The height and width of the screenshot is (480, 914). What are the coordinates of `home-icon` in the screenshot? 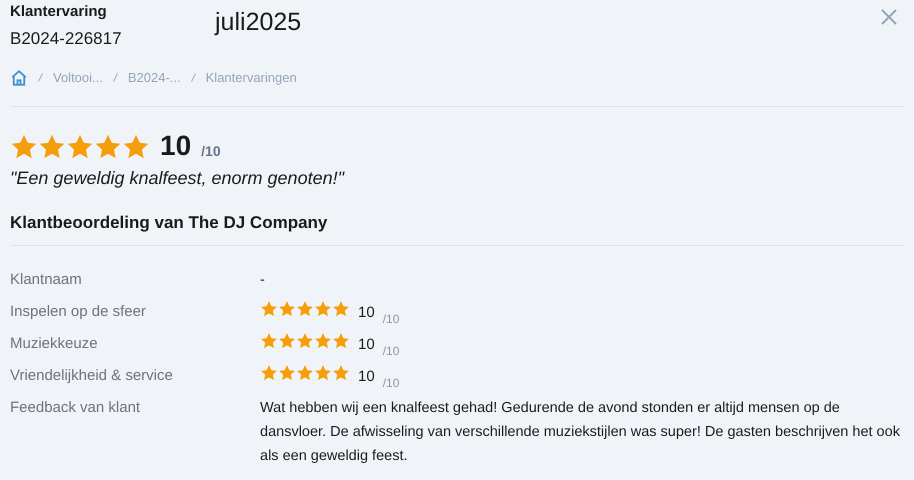 It's located at (19, 77).